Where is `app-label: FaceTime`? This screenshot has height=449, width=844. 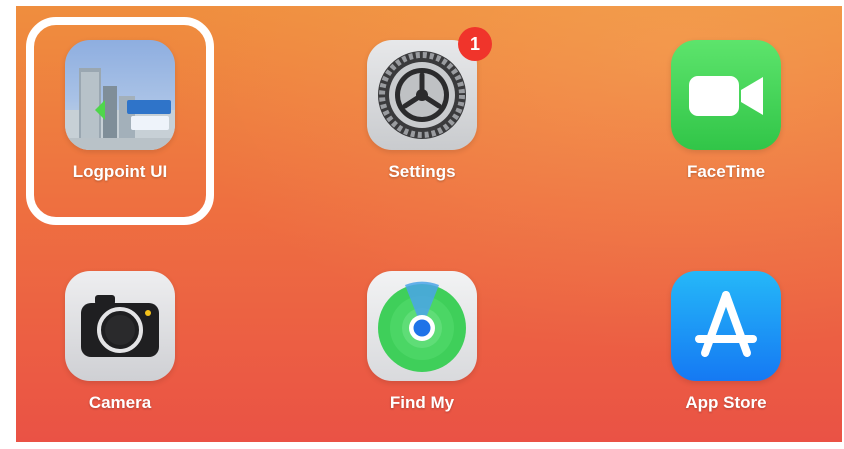 app-label: FaceTime is located at coordinates (726, 171).